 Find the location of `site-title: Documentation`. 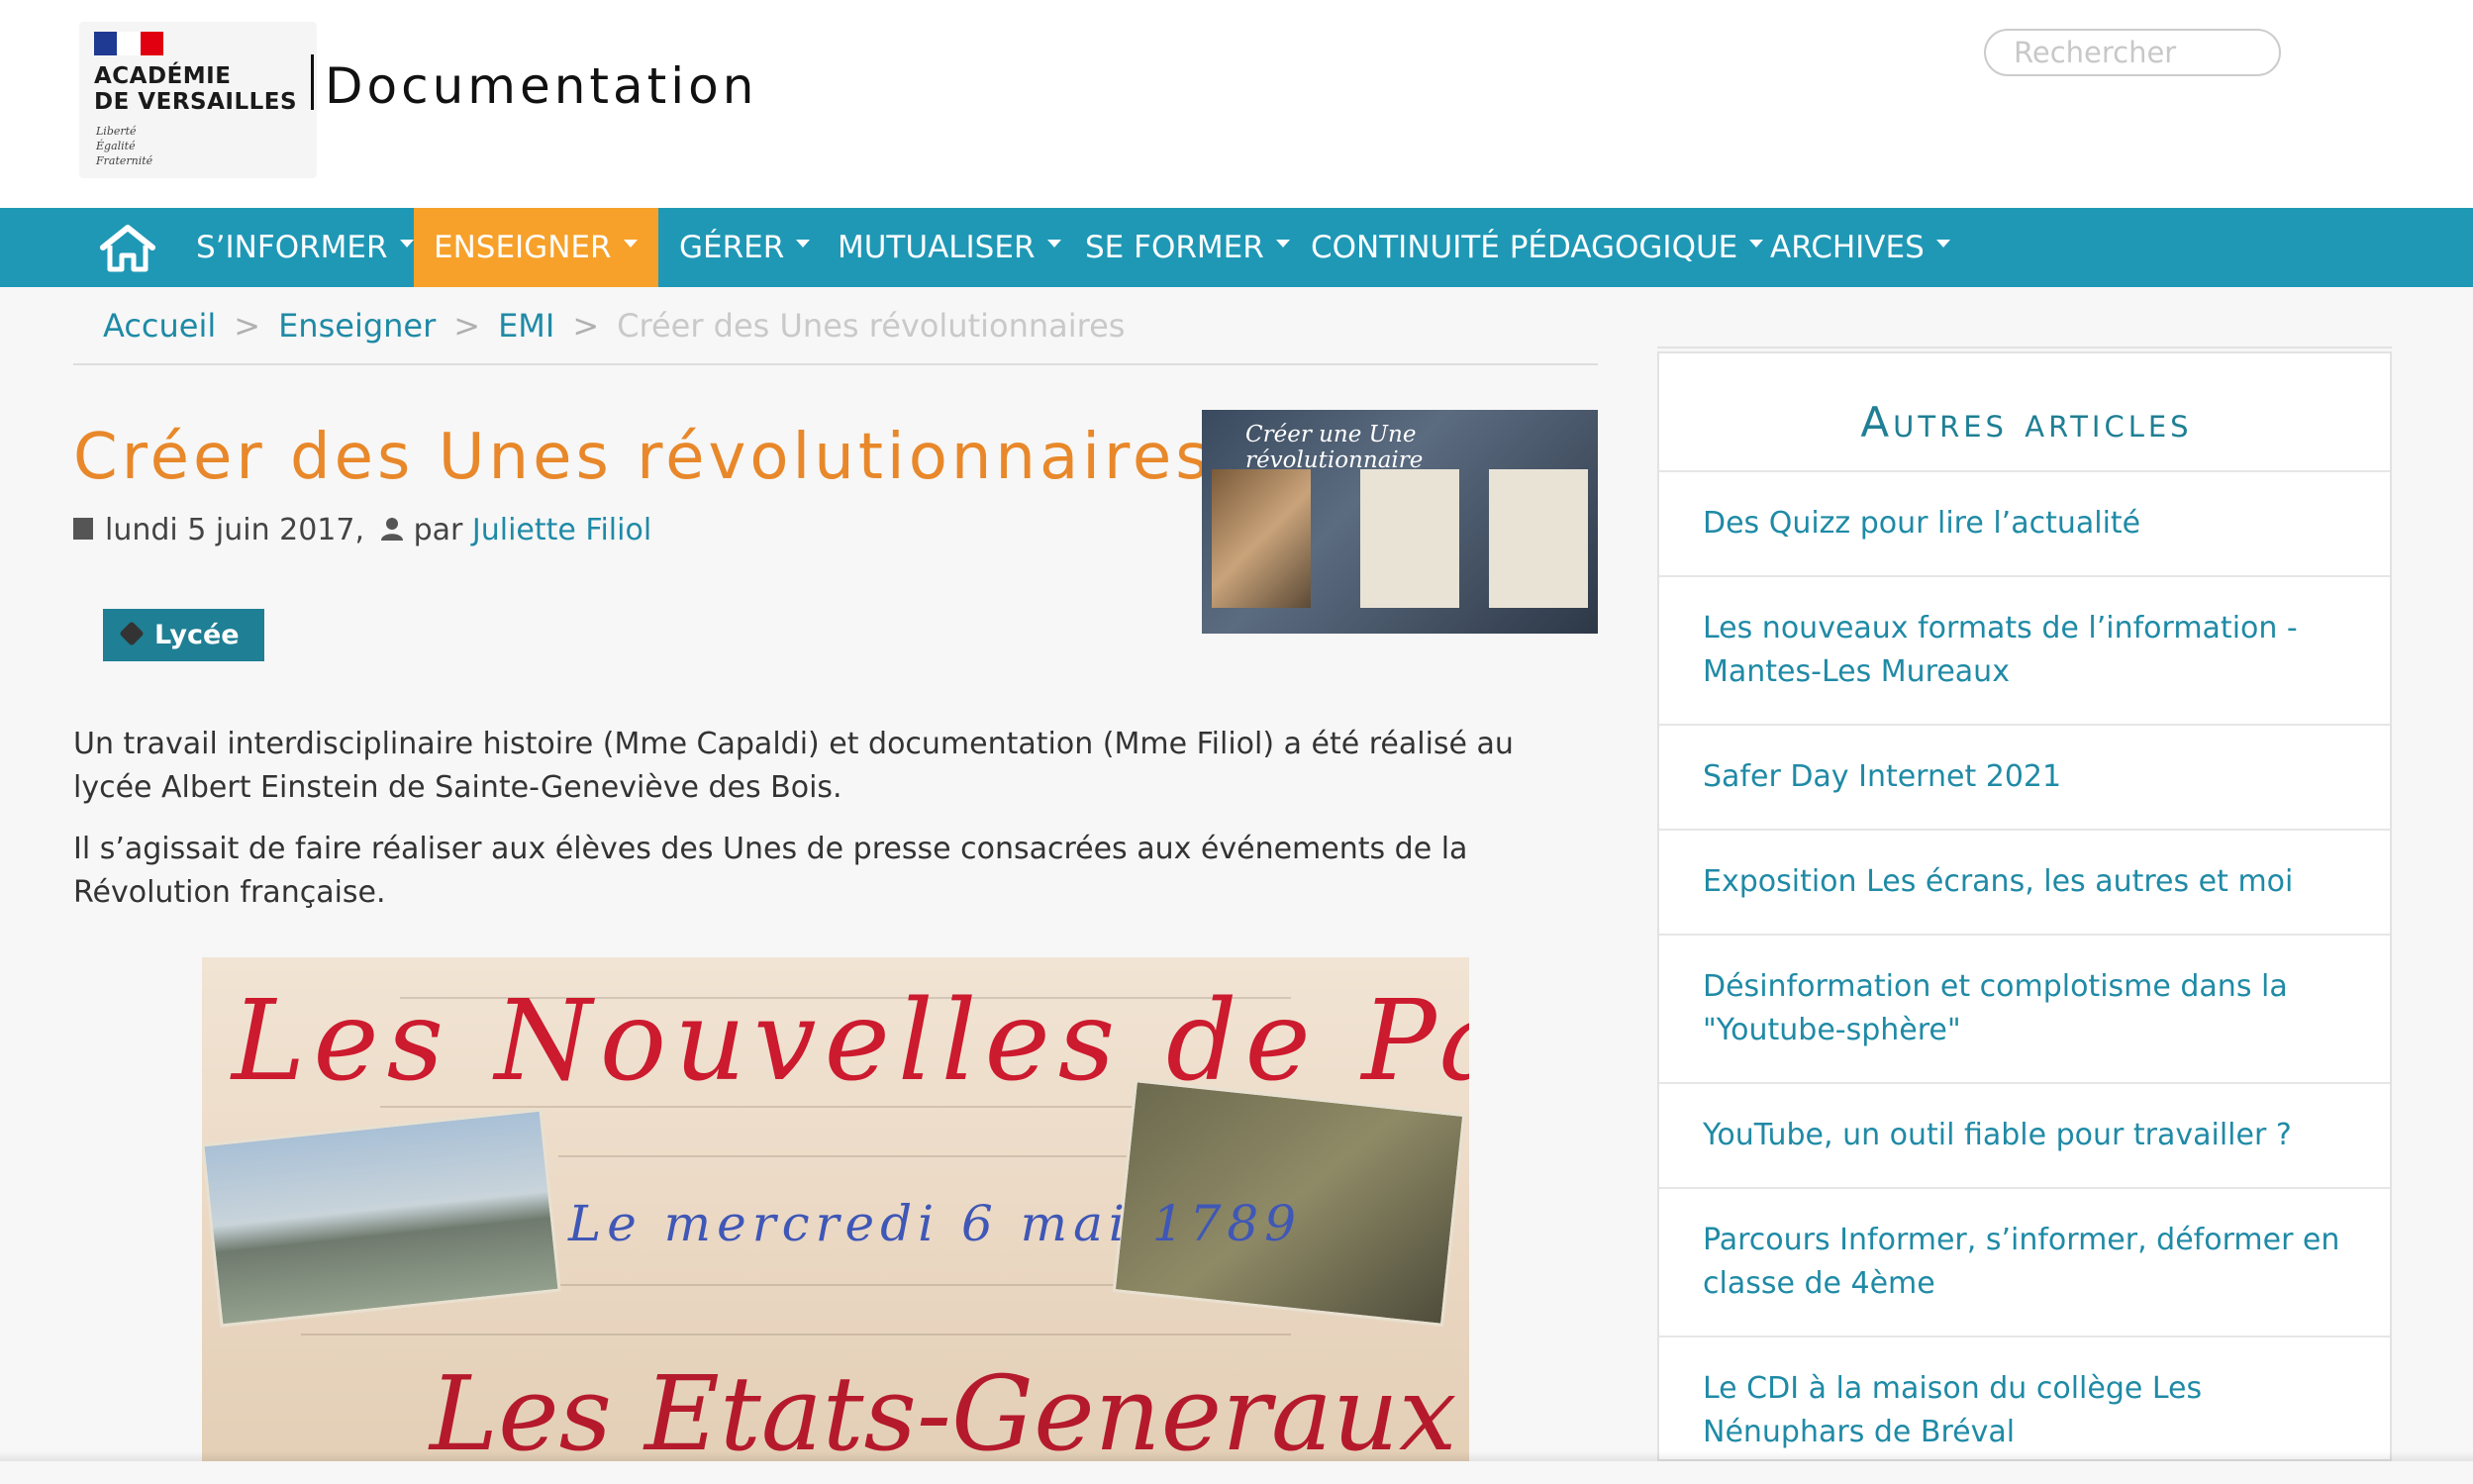

site-title: Documentation is located at coordinates (541, 86).